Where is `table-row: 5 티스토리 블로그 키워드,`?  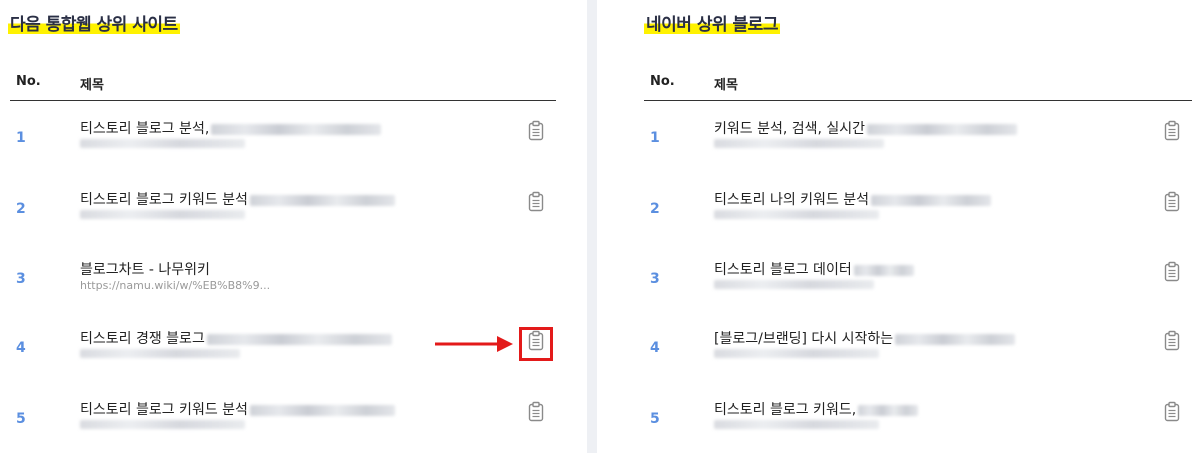
table-row: 5 티스토리 블로그 키워드, is located at coordinates (918, 429).